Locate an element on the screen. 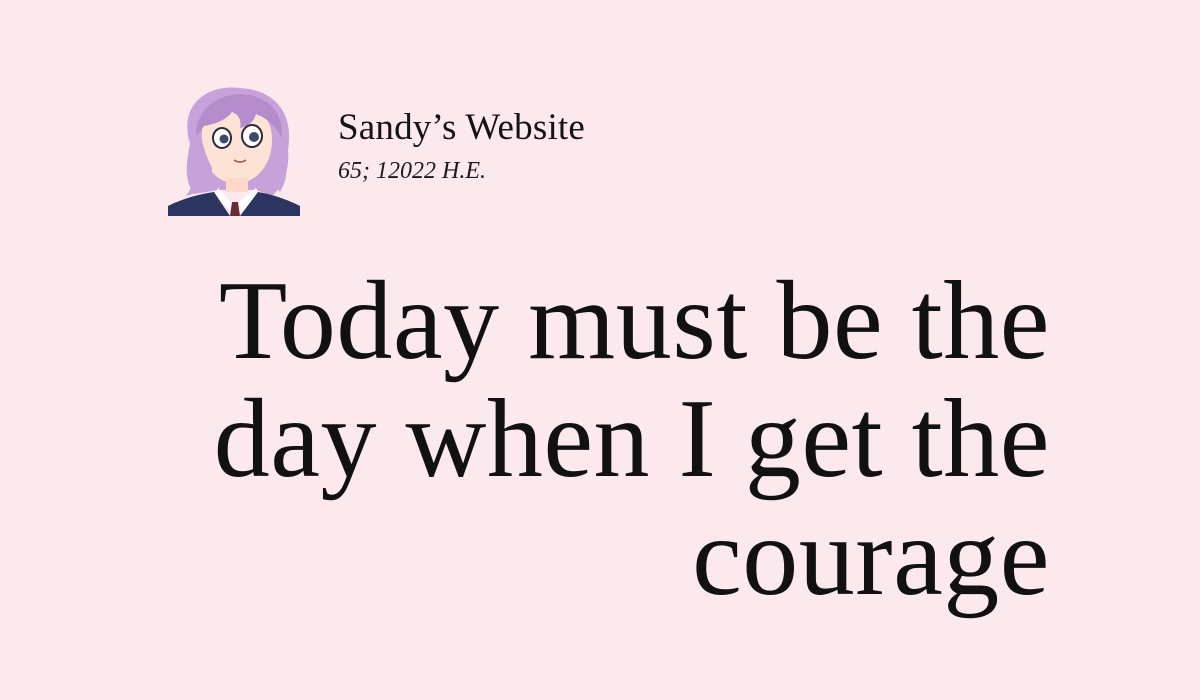  site-info: Sandy’s Website 65; 12022 H.E. is located at coordinates (461, 146).